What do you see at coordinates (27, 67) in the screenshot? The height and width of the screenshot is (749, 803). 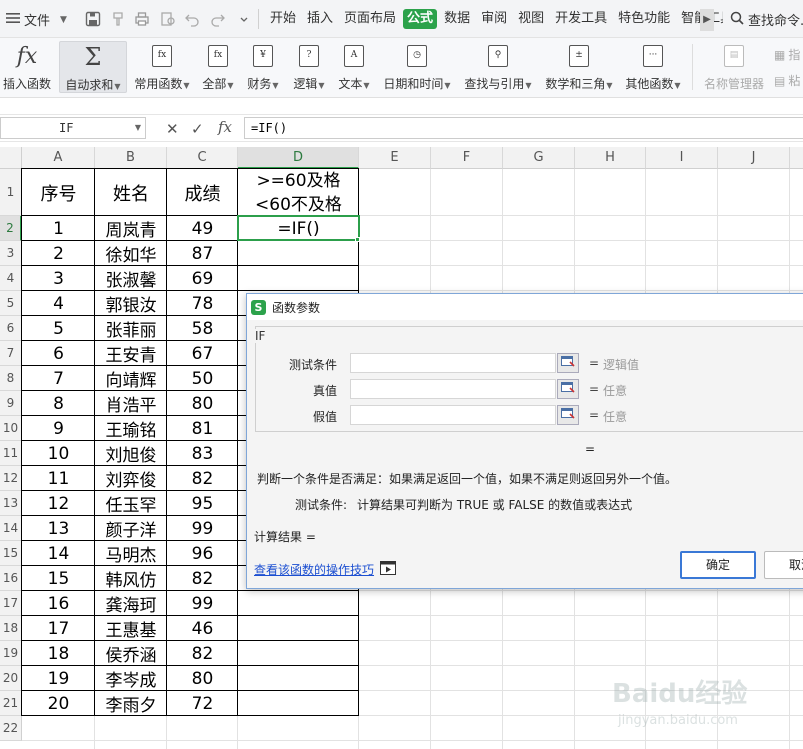 I see `insert-function-button: fx 插入函数` at bounding box center [27, 67].